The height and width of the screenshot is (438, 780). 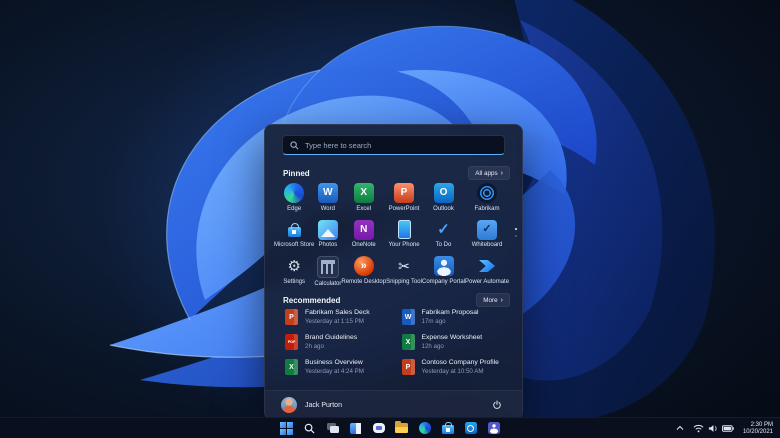 I want to click on taskbar-clock: 2:30 PM 10/20/2021, so click(x=758, y=428).